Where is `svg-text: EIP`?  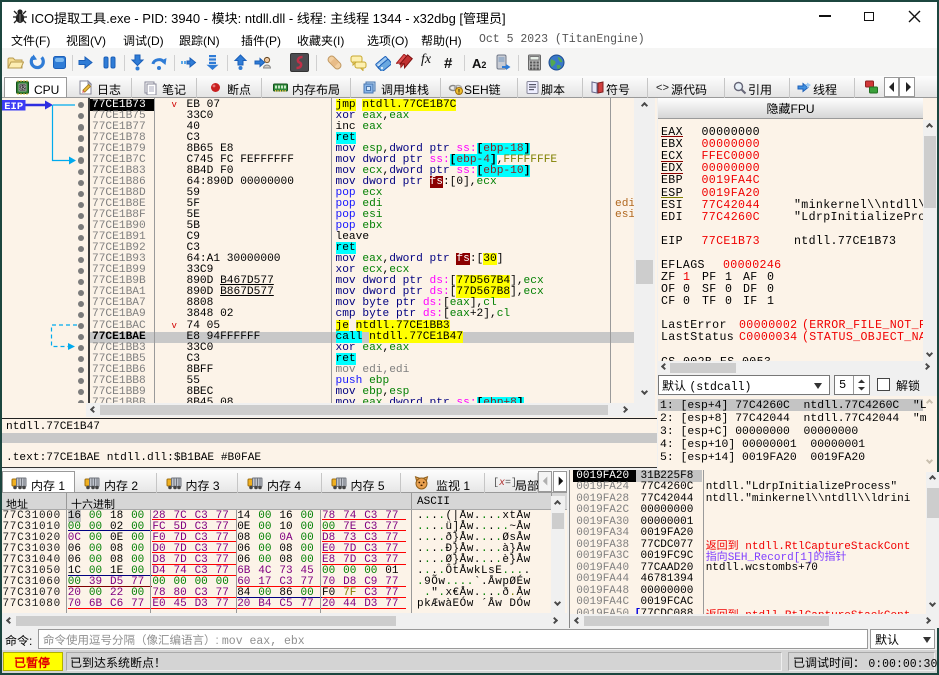
svg-text: EIP is located at coordinates (13, 107).